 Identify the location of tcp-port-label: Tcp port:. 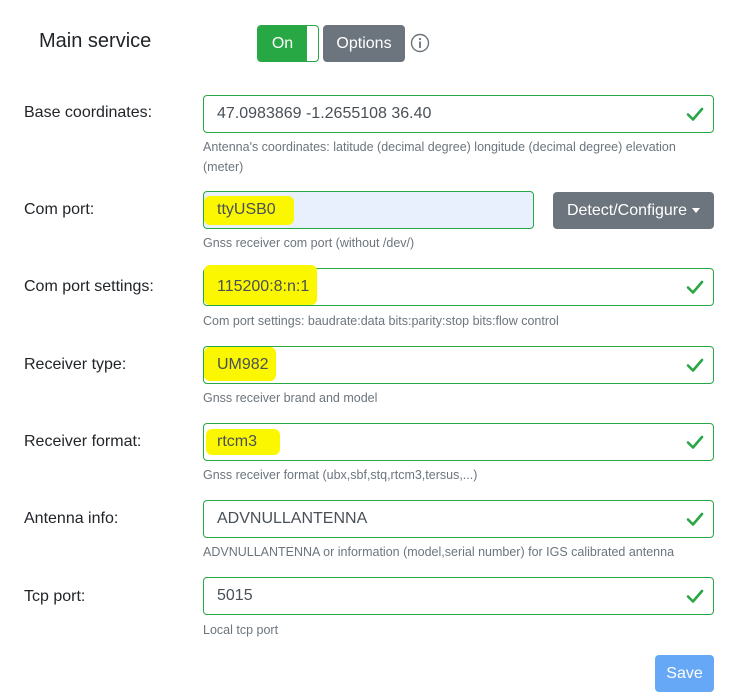
(55, 596).